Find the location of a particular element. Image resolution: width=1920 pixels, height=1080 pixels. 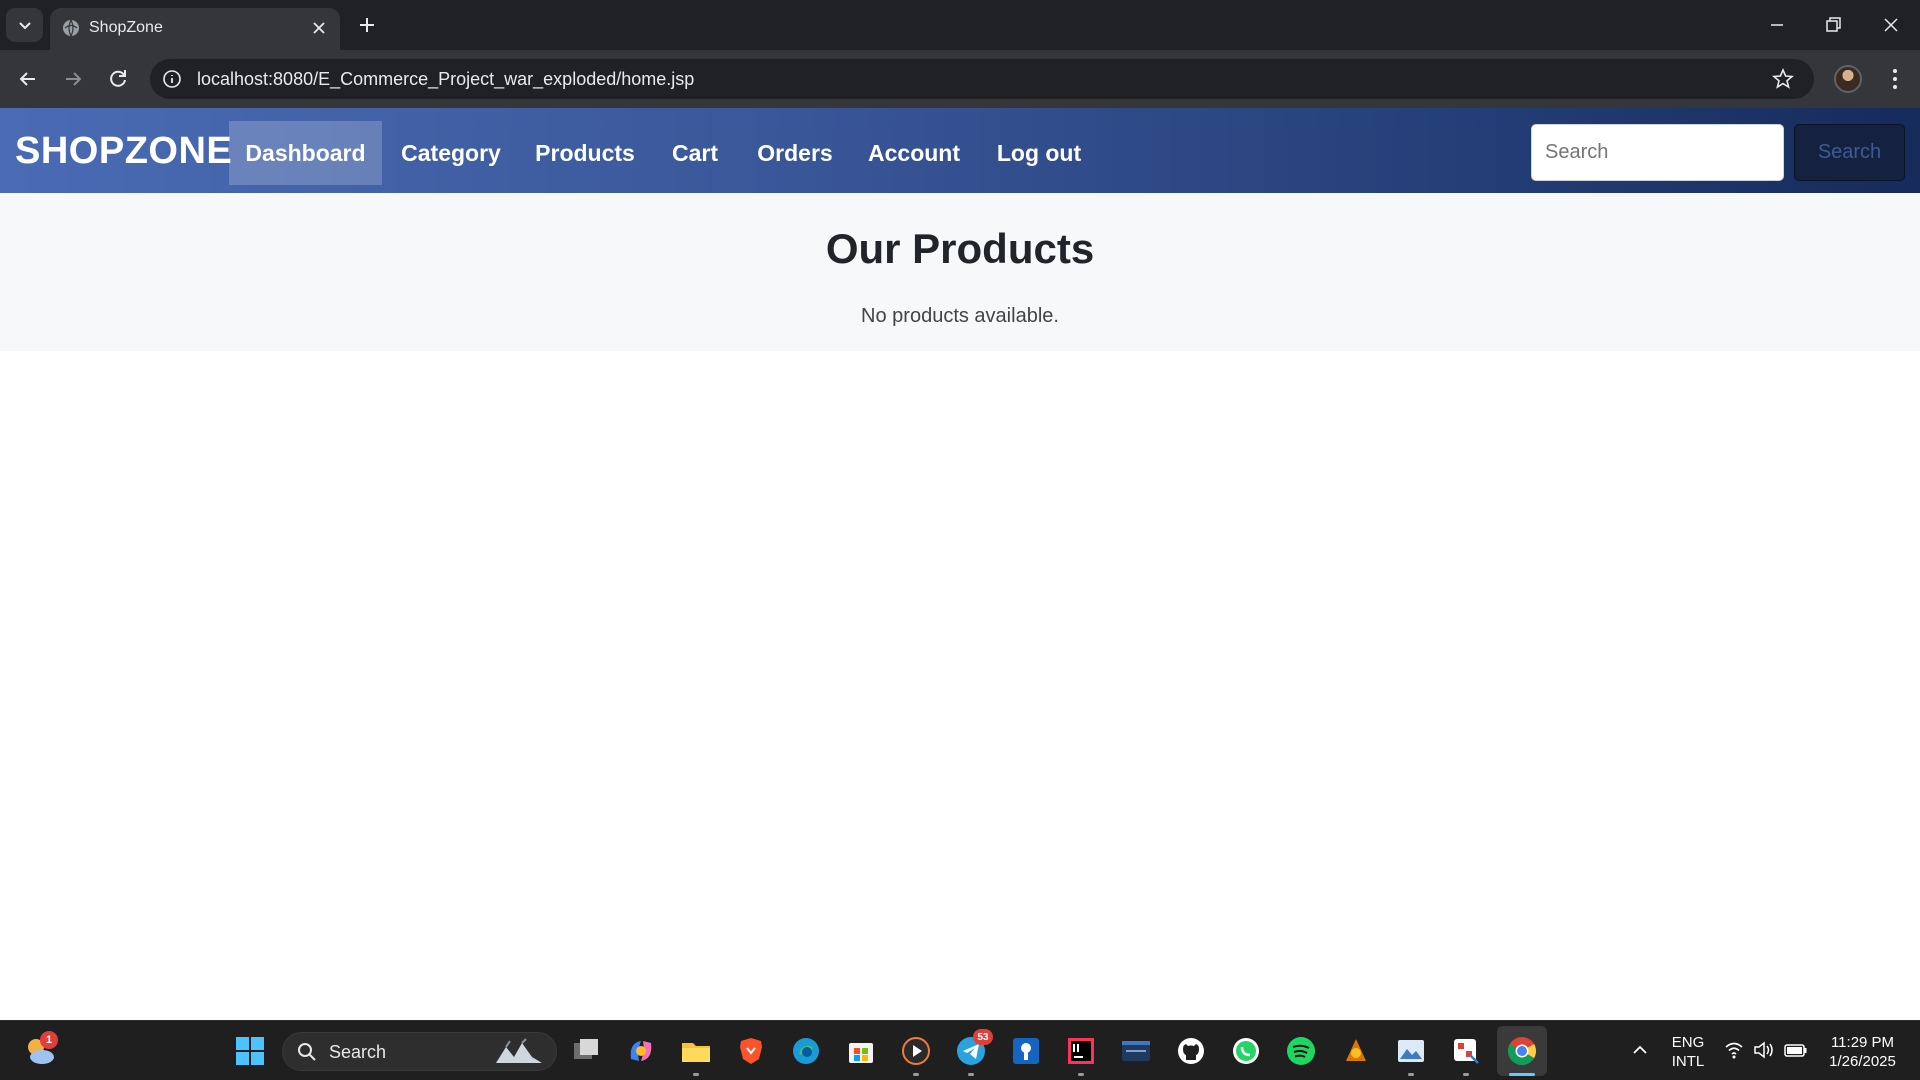

more-menu-icon is located at coordinates (1895, 79).